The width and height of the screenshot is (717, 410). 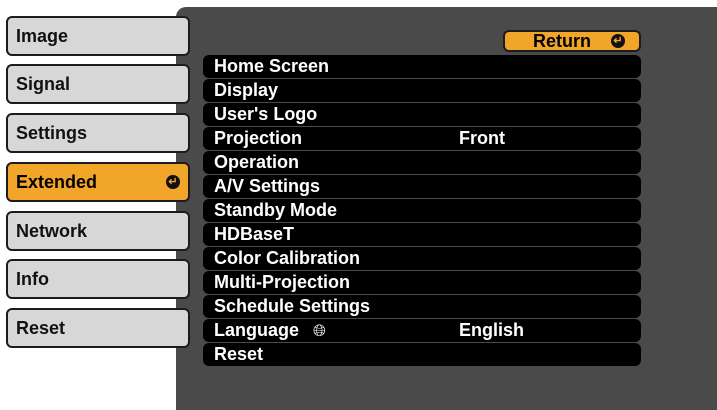 What do you see at coordinates (41, 328) in the screenshot?
I see `tab-label: Reset` at bounding box center [41, 328].